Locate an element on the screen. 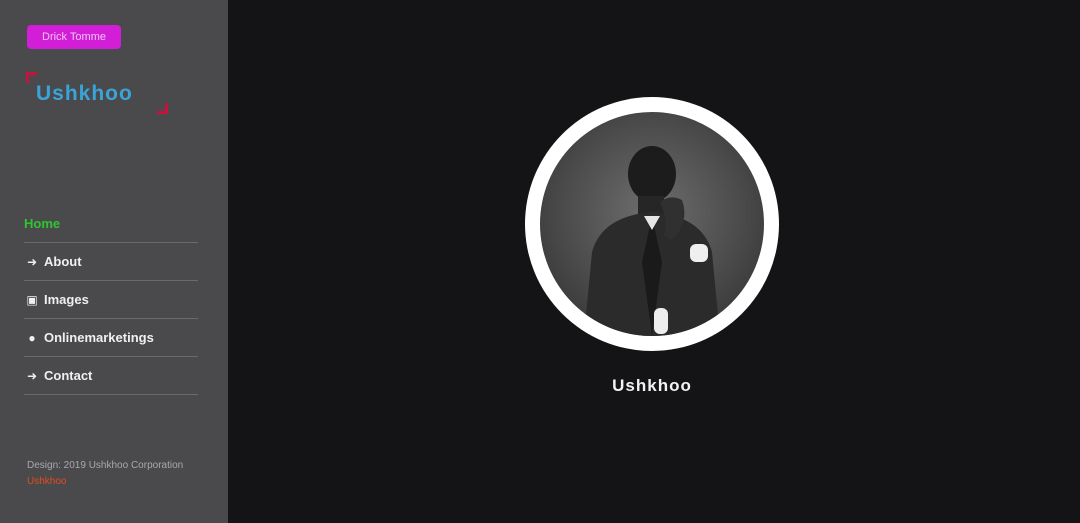  profile-avatar is located at coordinates (652, 224).